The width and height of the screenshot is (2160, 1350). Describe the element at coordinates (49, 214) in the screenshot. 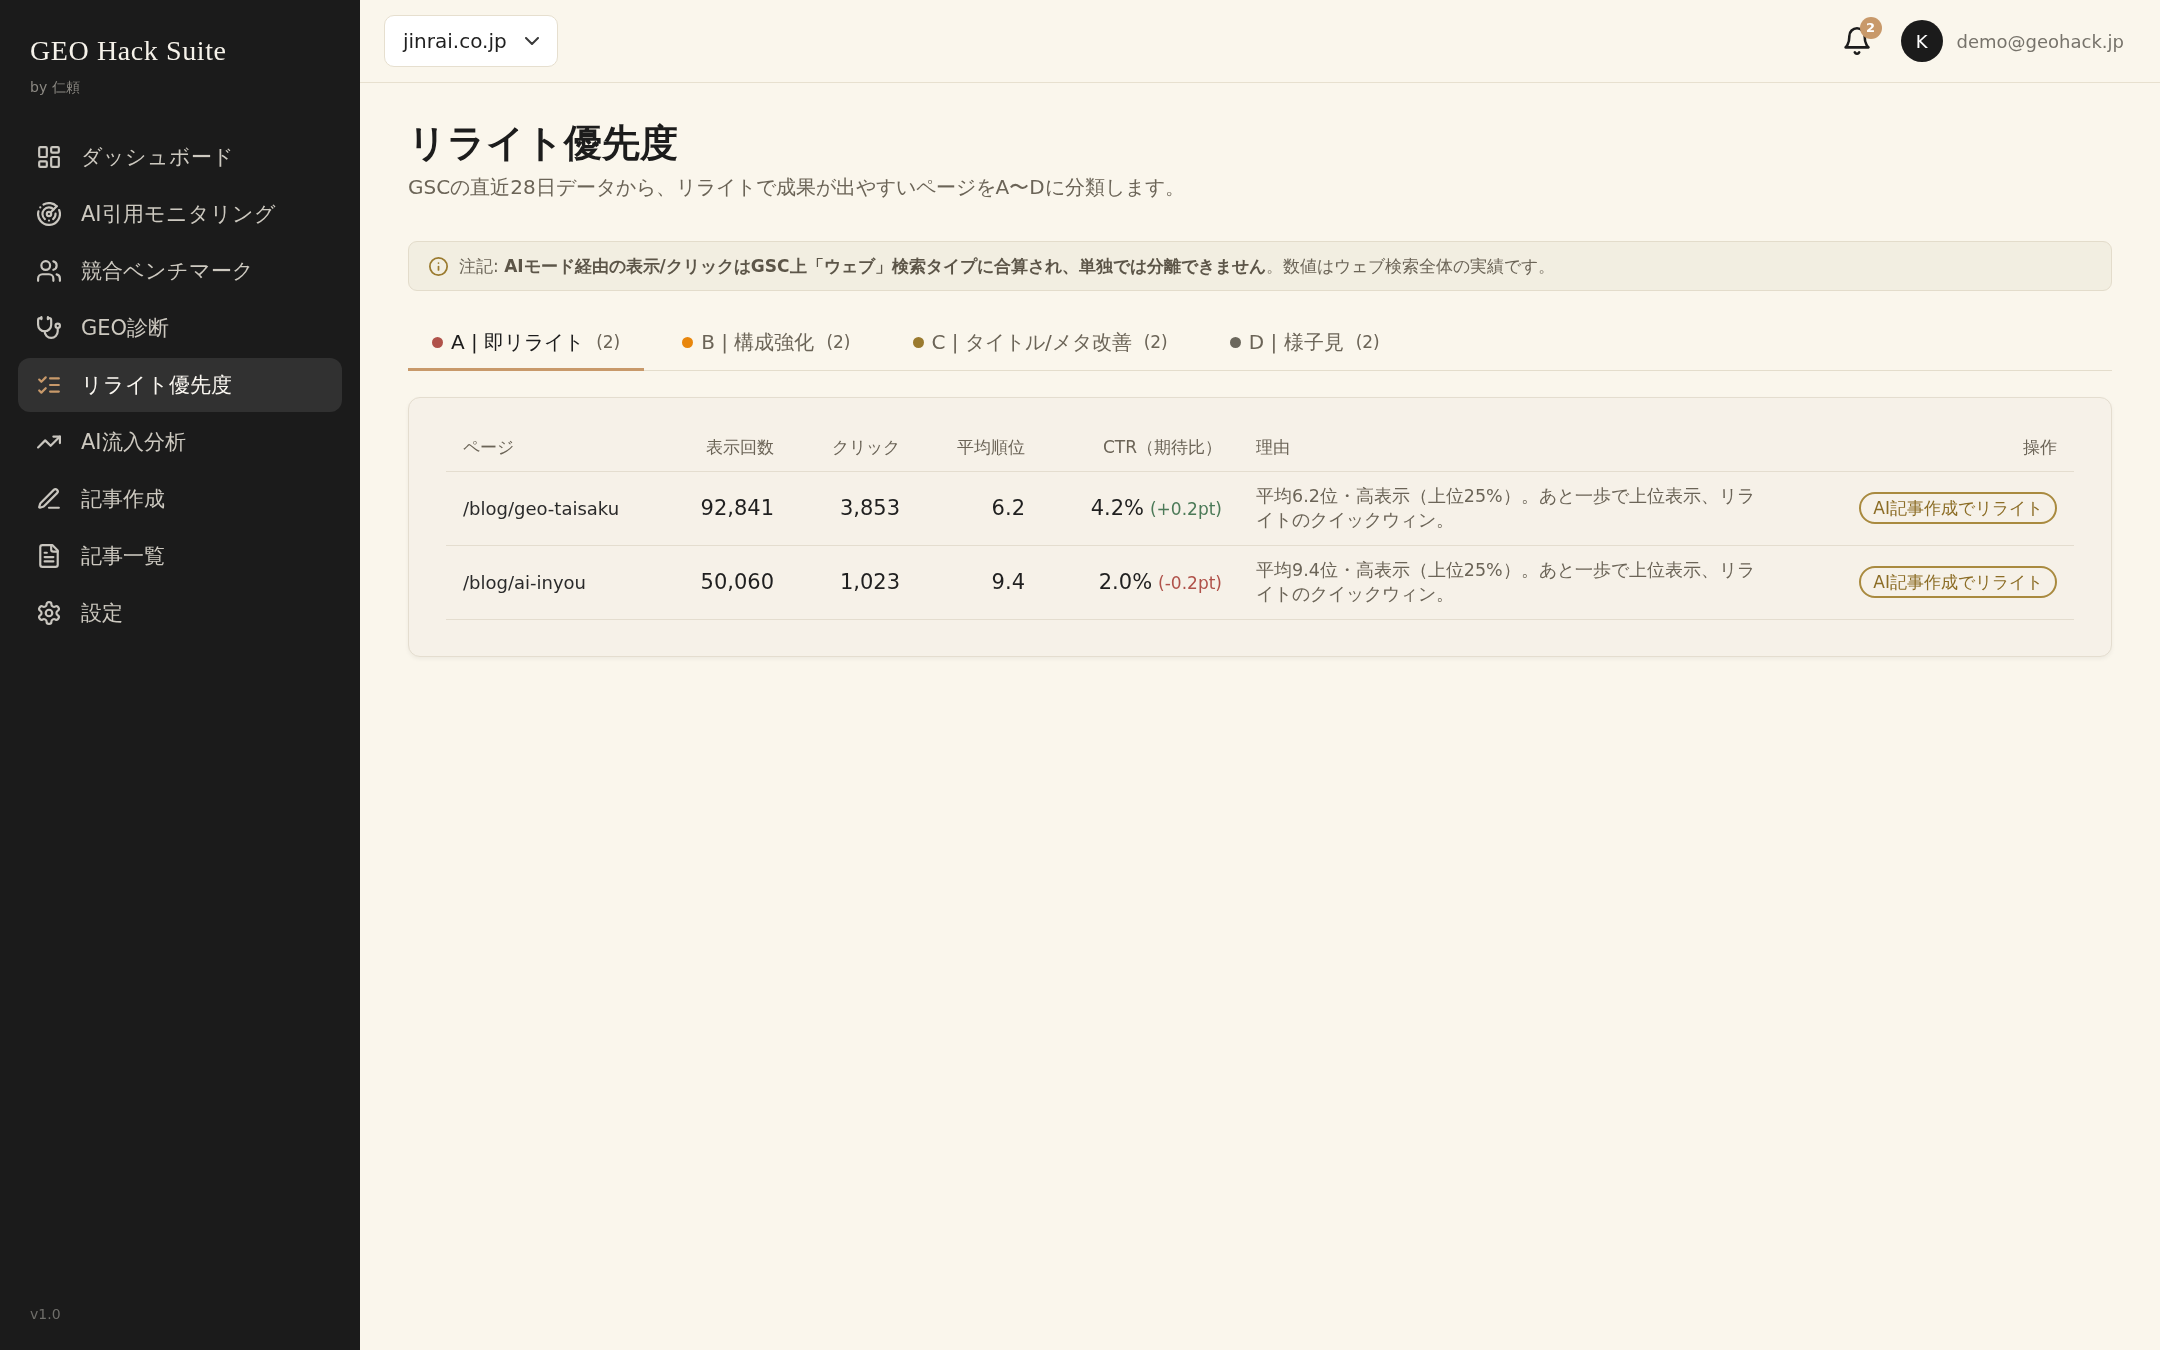

I see `radar-icon` at that location.